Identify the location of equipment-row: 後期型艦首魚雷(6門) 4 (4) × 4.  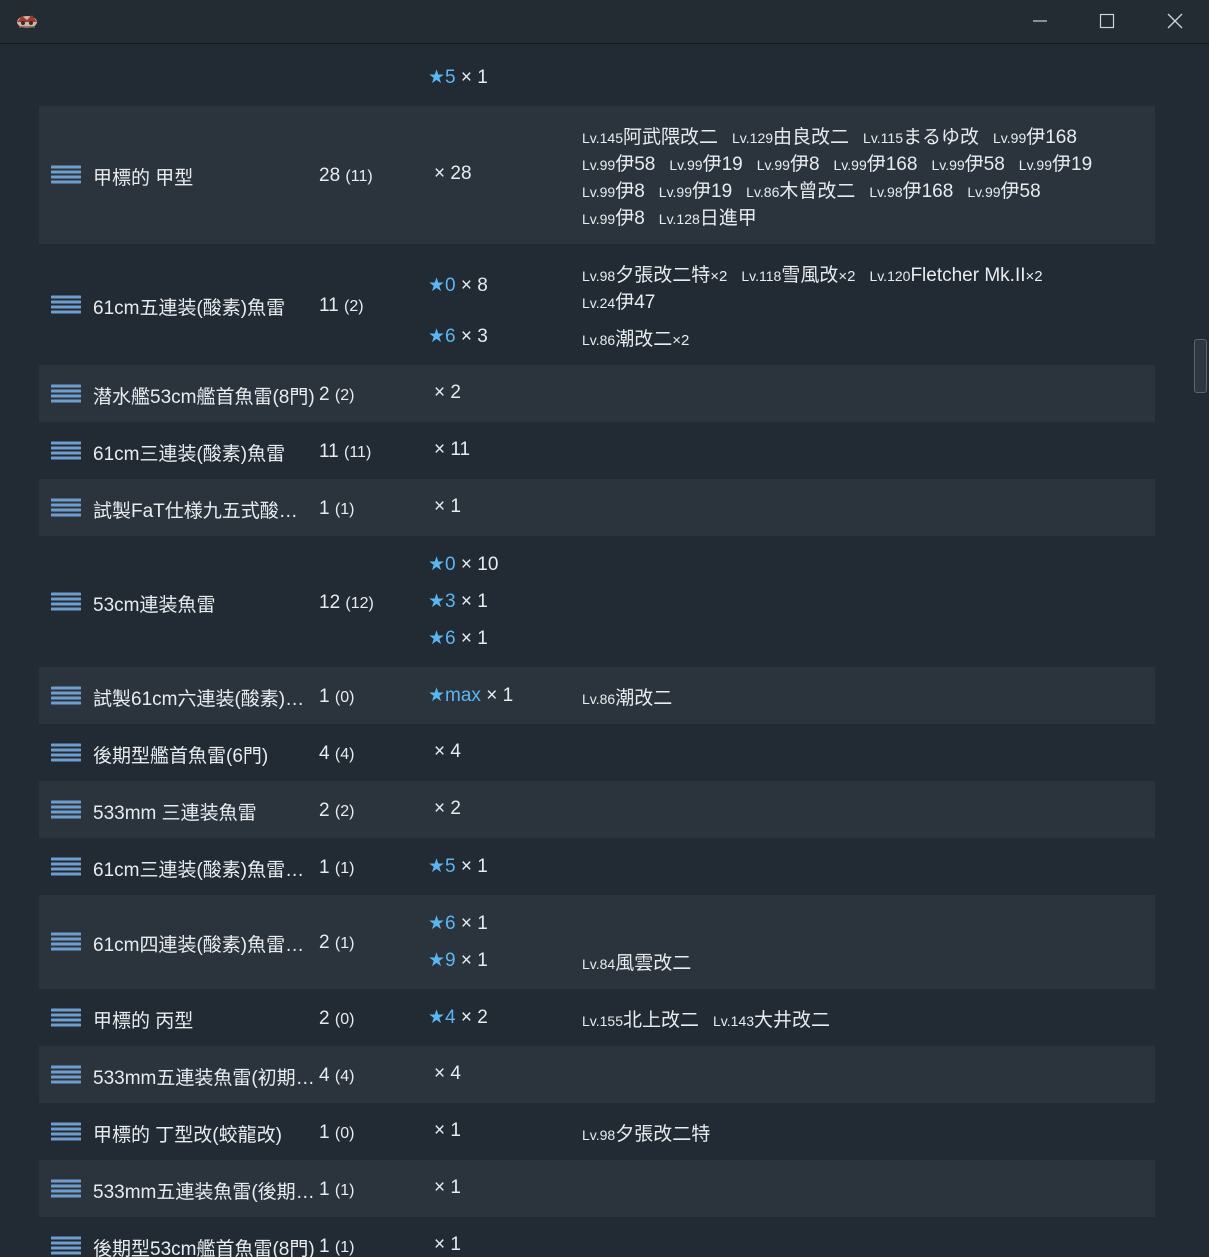
(597, 752).